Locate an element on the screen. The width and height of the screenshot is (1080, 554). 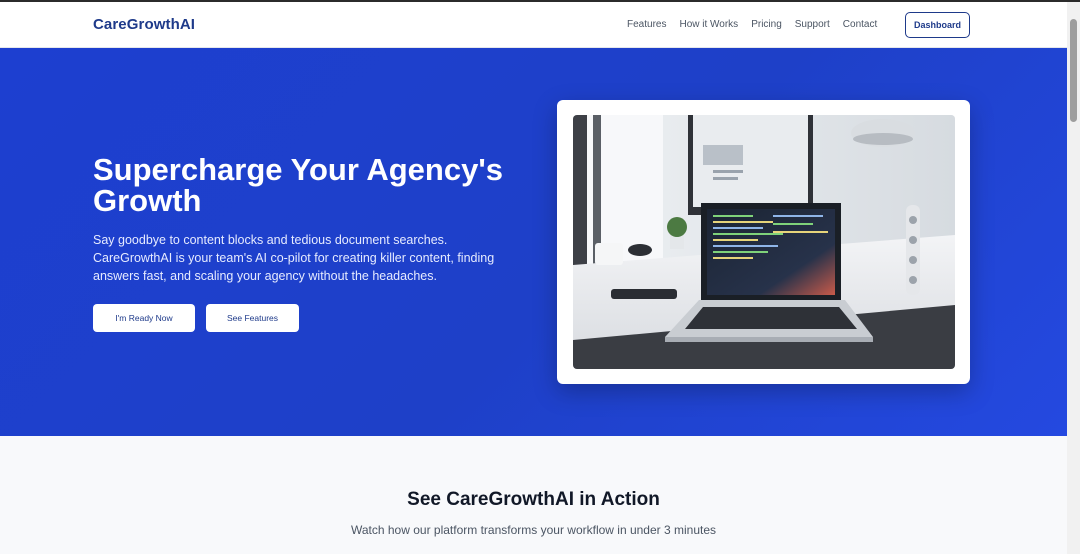
nav-link-contact: Contact is located at coordinates (860, 24).